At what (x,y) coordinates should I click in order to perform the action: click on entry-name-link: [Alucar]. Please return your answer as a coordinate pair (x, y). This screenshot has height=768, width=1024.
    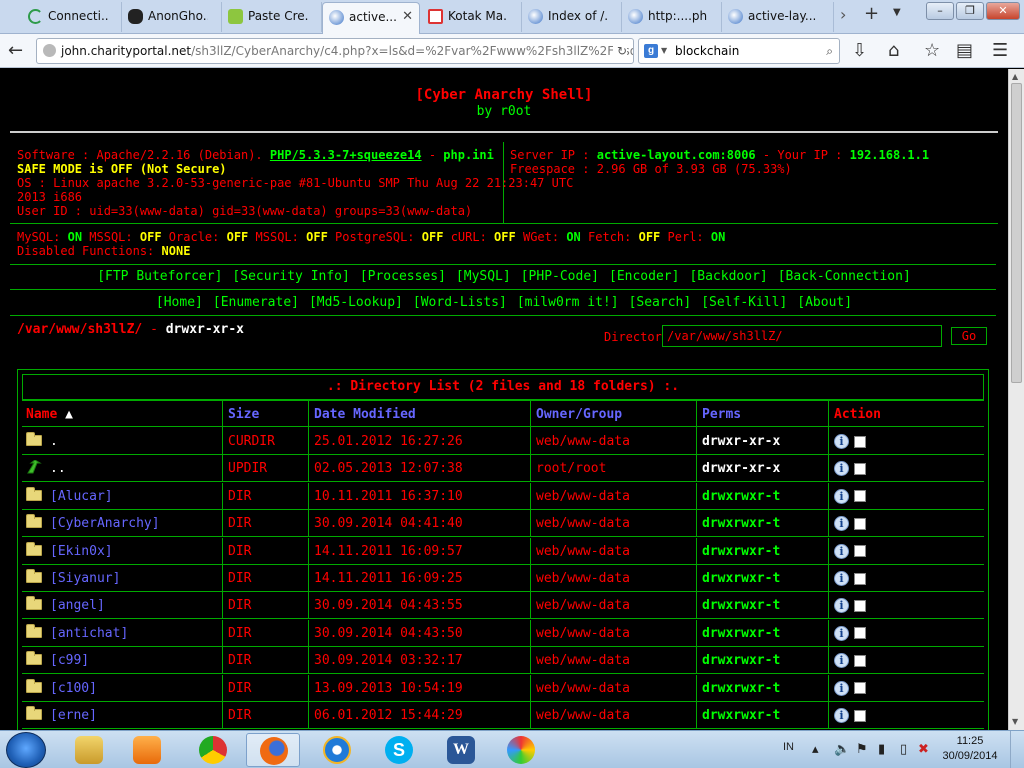
    Looking at the image, I should click on (81, 496).